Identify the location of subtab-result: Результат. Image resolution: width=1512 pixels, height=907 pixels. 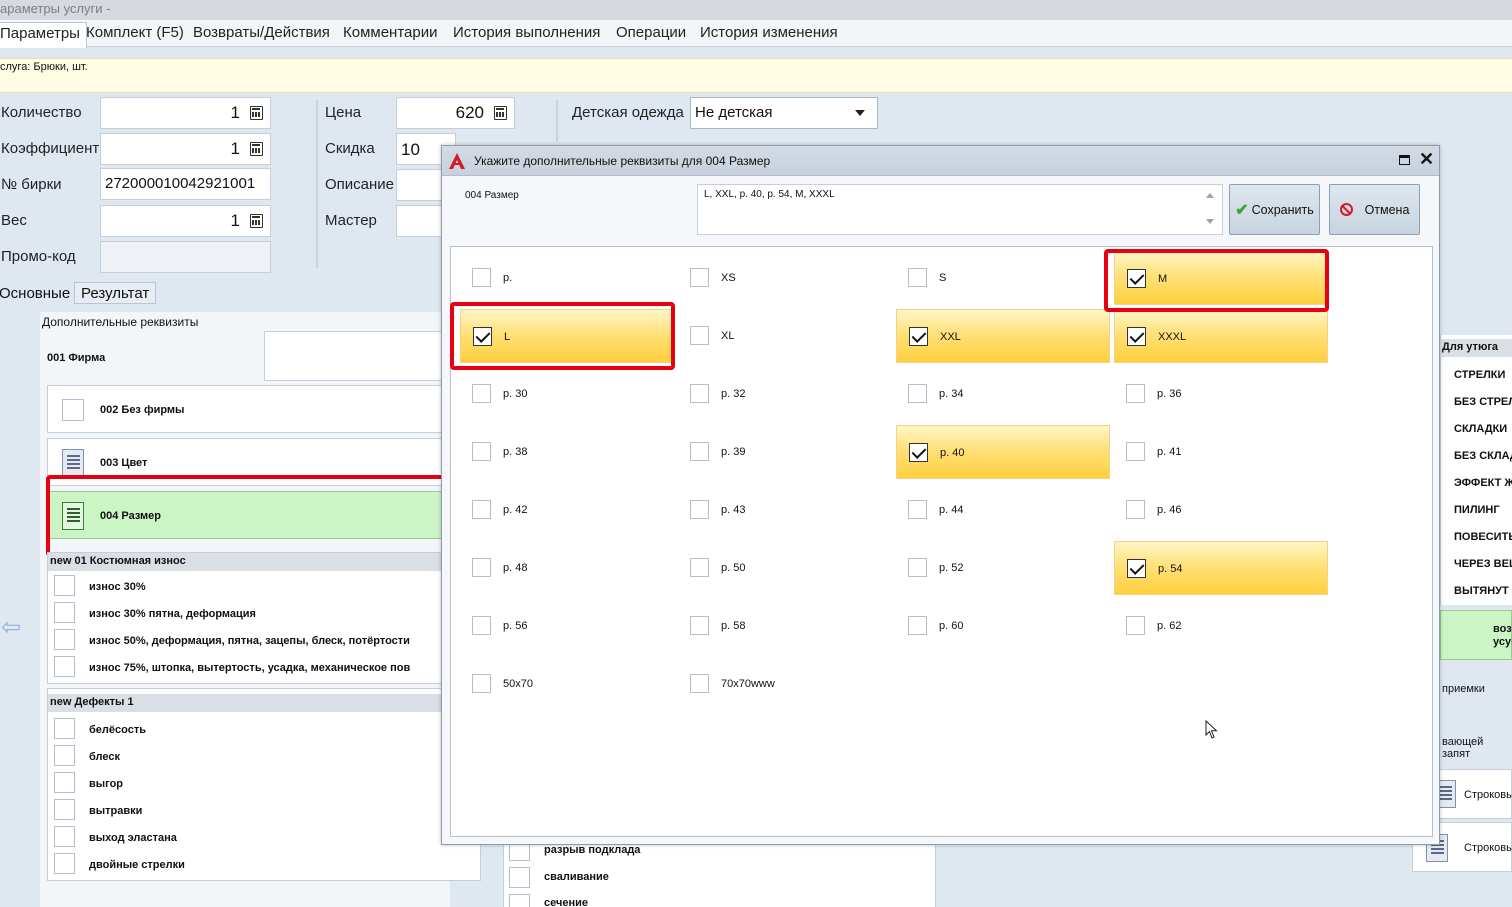
(115, 293).